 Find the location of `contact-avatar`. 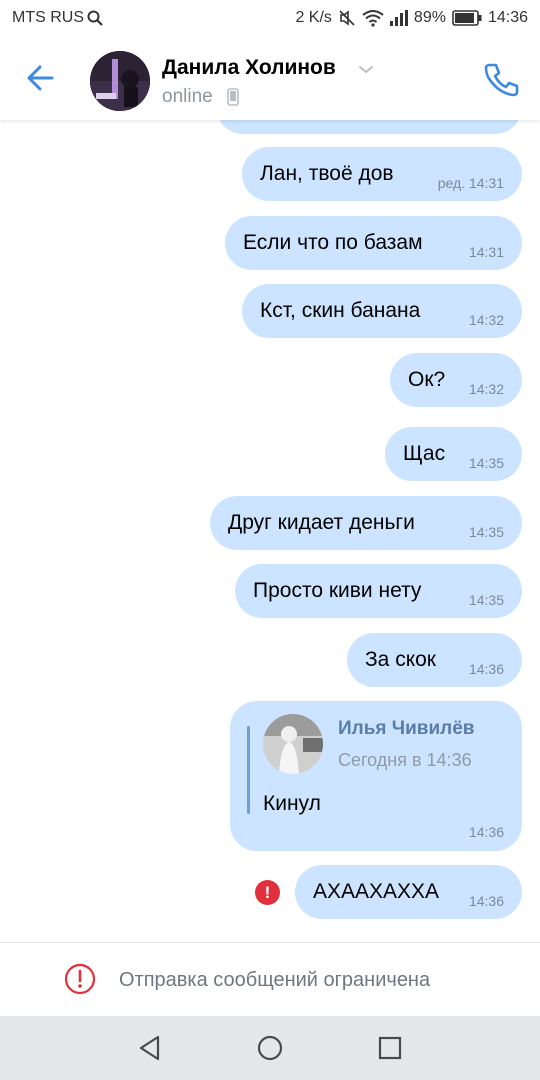

contact-avatar is located at coordinates (120, 81).